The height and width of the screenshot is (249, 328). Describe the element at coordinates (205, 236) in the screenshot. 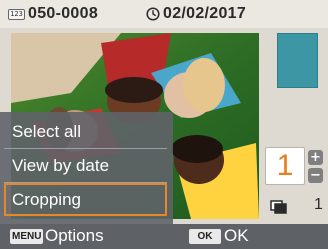

I see `ok-button: OK` at that location.